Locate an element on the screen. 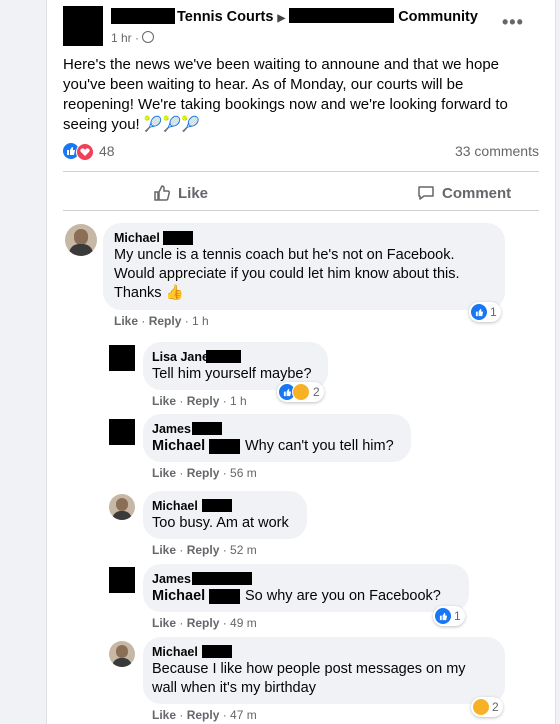 Image resolution: width=560 pixels, height=724 pixels. post-stats: 48 33 comments is located at coordinates (301, 152).